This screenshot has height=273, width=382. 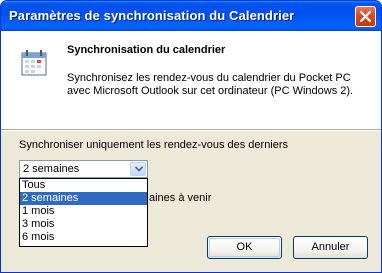 I want to click on close-icon, so click(x=365, y=16).